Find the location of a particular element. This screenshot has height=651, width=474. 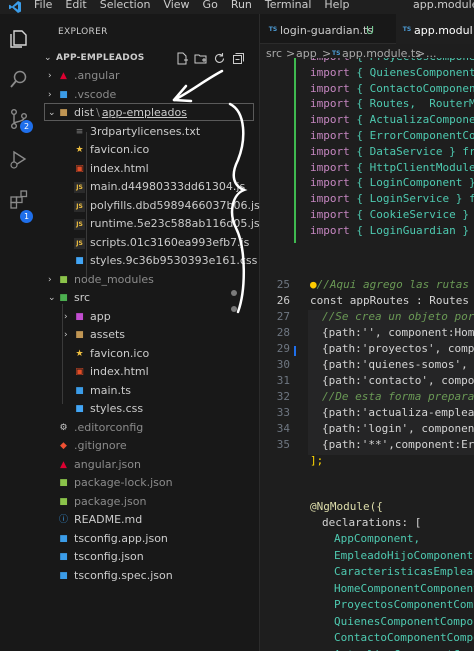

git-added-gutter is located at coordinates (295, 150).